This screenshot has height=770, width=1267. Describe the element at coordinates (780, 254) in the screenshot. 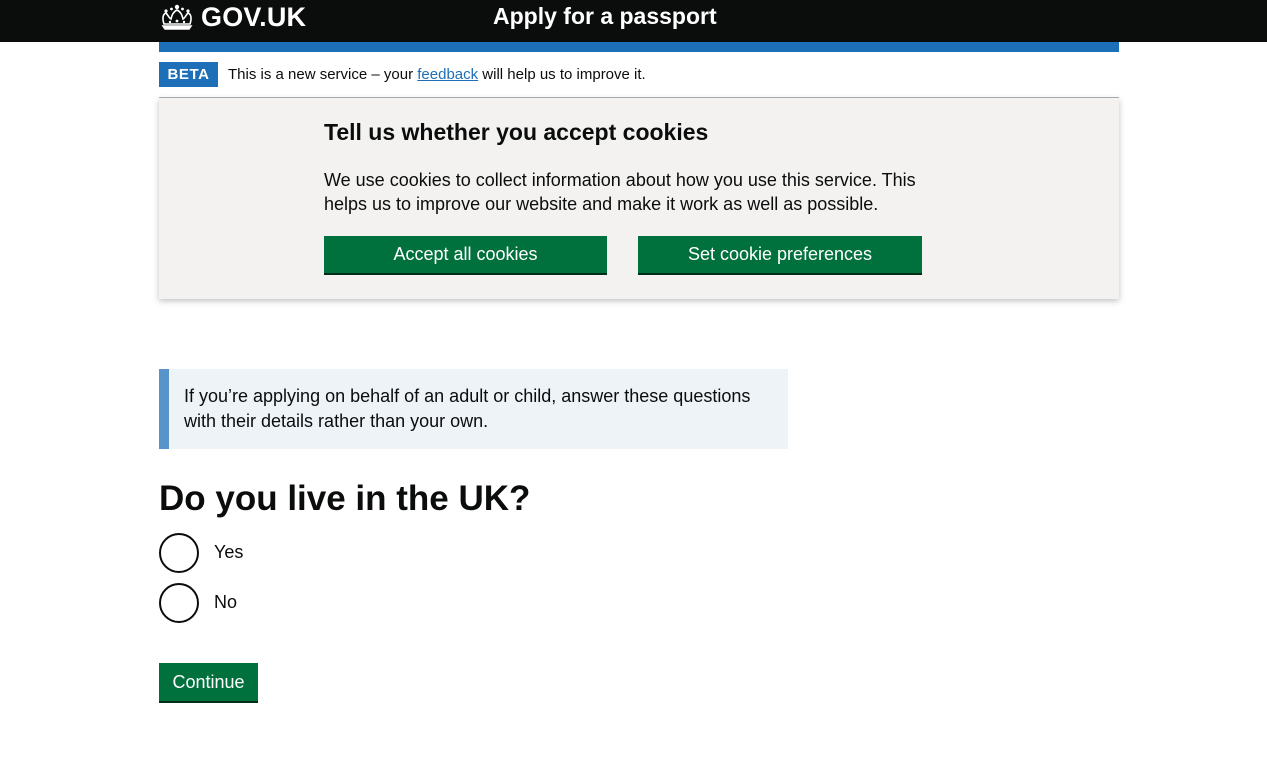

I see `cookie-preferences-button: Set cookie preferences` at that location.